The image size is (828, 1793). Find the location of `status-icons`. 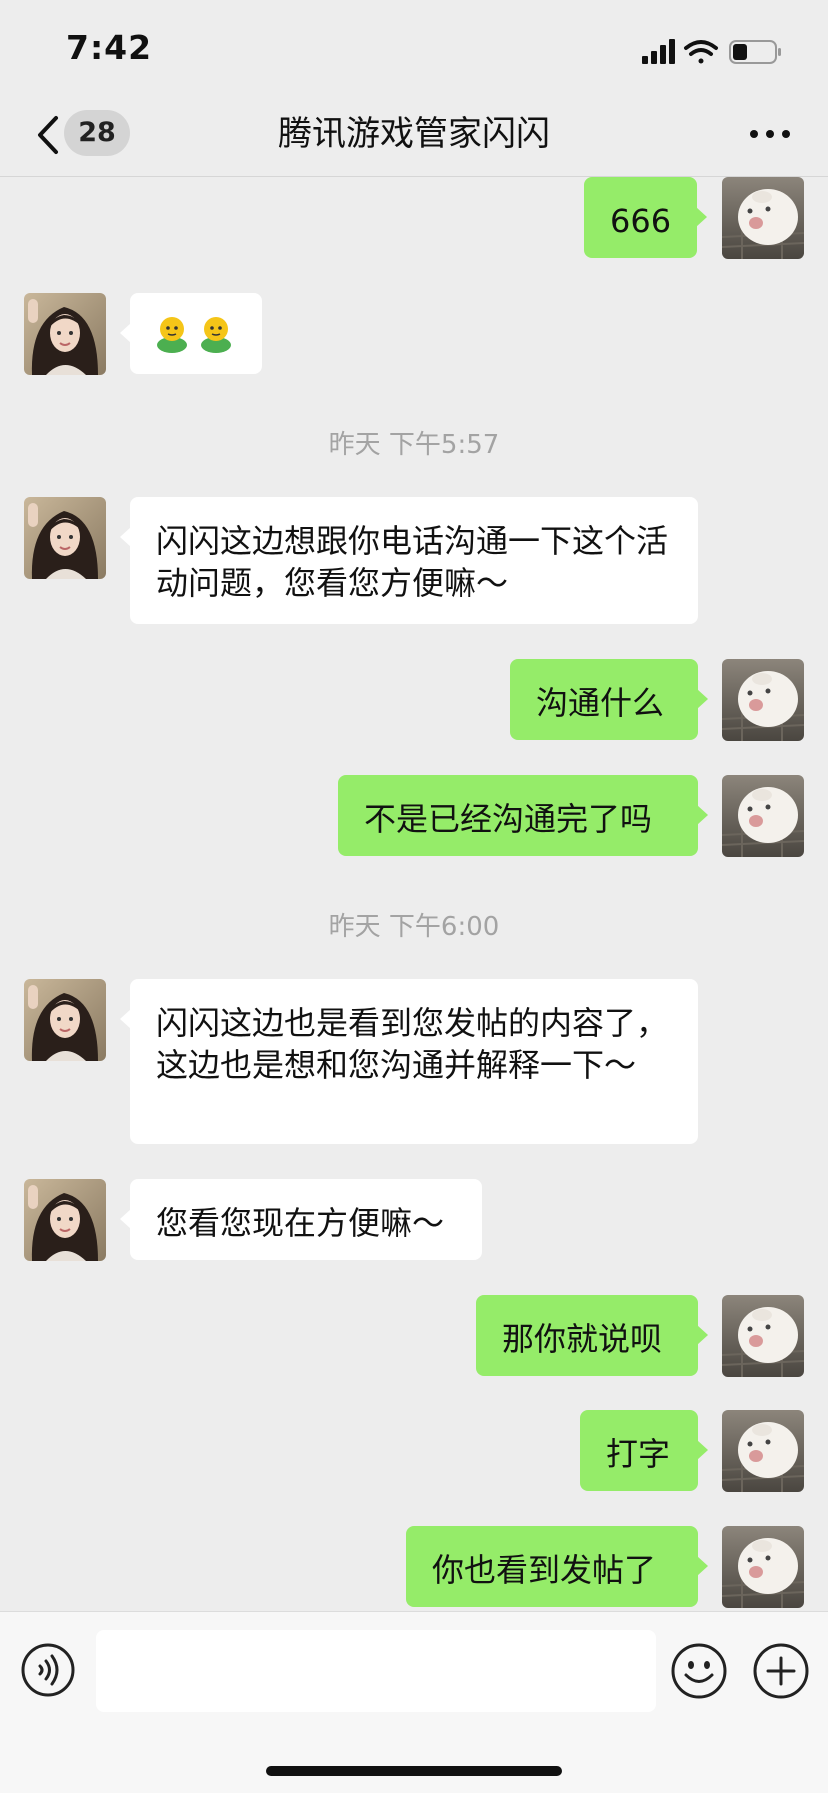

status-icons is located at coordinates (711, 51).